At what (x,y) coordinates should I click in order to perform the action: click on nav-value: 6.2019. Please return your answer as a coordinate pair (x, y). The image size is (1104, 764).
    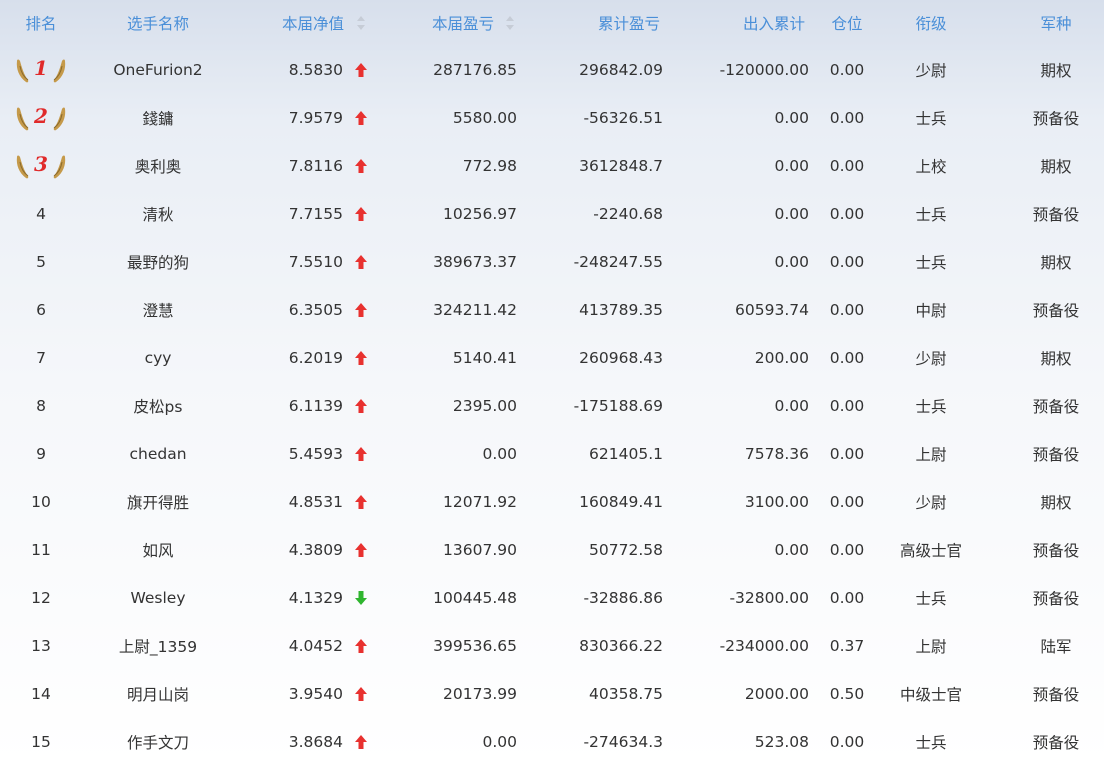
    Looking at the image, I should click on (315, 358).